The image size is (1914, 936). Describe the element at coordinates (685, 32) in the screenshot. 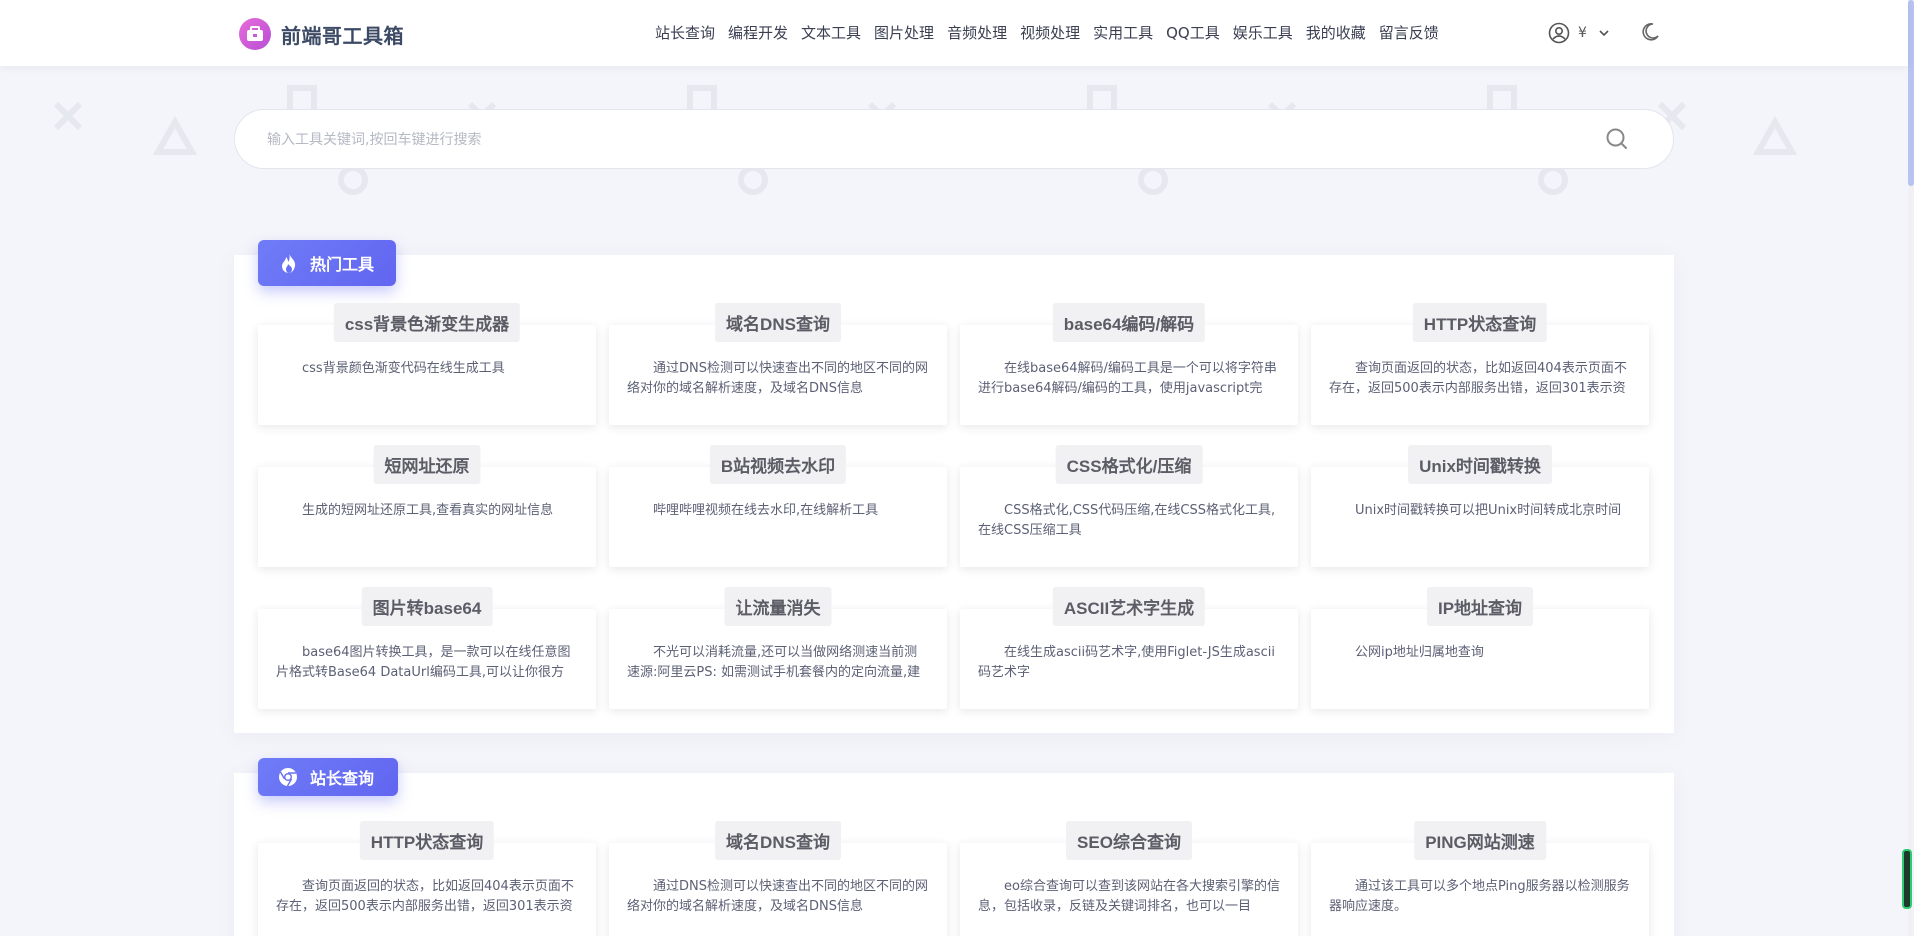

I see `nav-item-webmaster: 站长查询` at that location.